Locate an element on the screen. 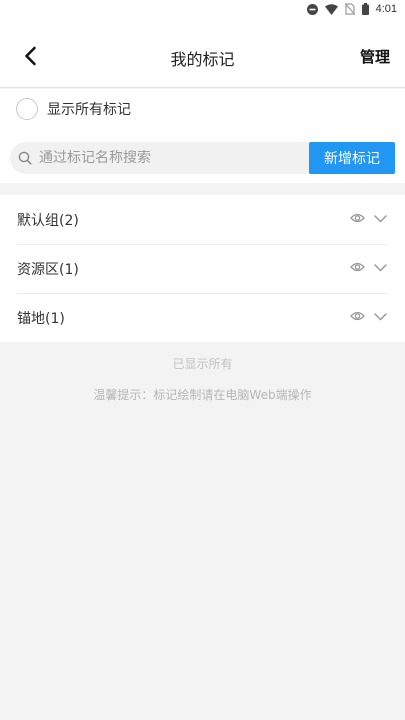 Image resolution: width=405 pixels, height=720 pixels. group-item-resource-area: 资源区(1) is located at coordinates (202, 268).